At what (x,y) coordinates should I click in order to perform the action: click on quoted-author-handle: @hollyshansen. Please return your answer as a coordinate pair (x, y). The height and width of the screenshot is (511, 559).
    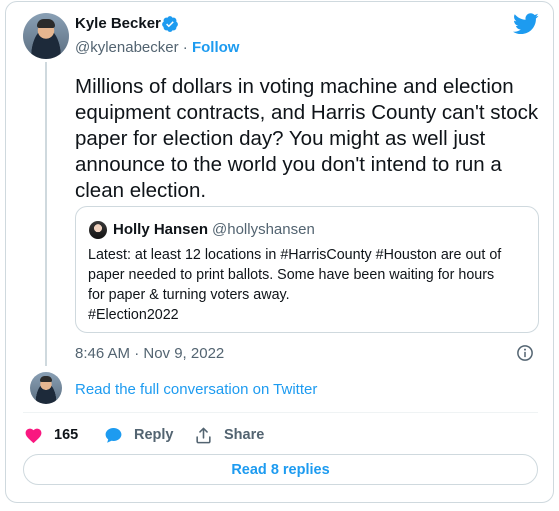
    Looking at the image, I should click on (263, 229).